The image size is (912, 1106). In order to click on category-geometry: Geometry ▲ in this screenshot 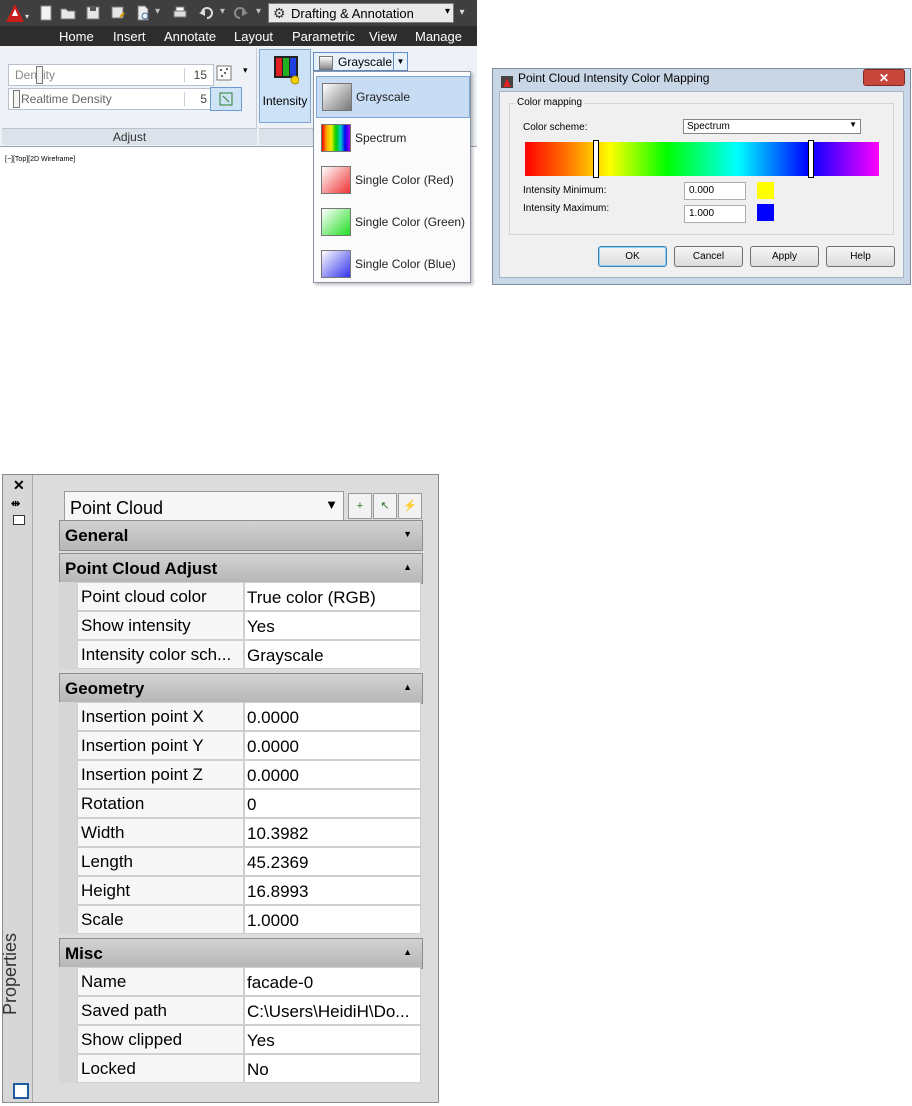, I will do `click(241, 688)`.